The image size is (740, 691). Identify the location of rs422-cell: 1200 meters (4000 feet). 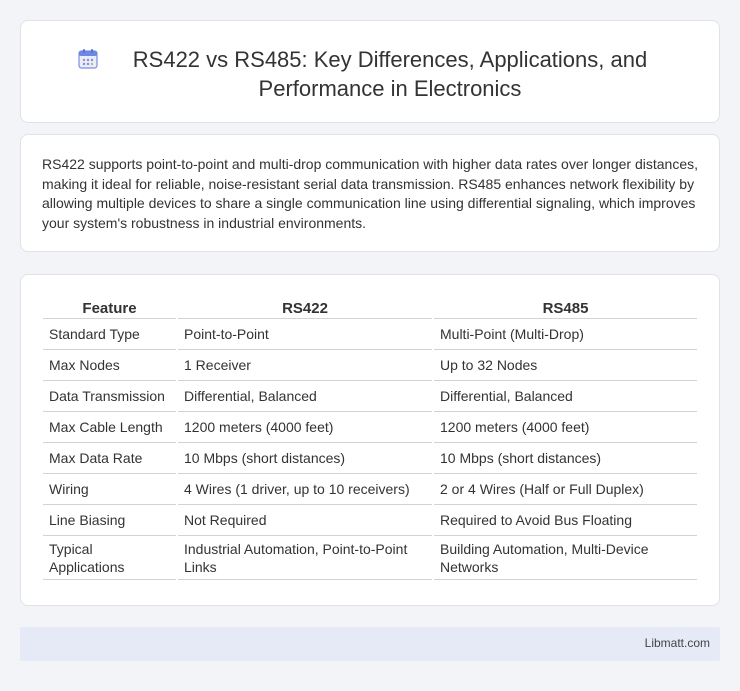
(305, 427).